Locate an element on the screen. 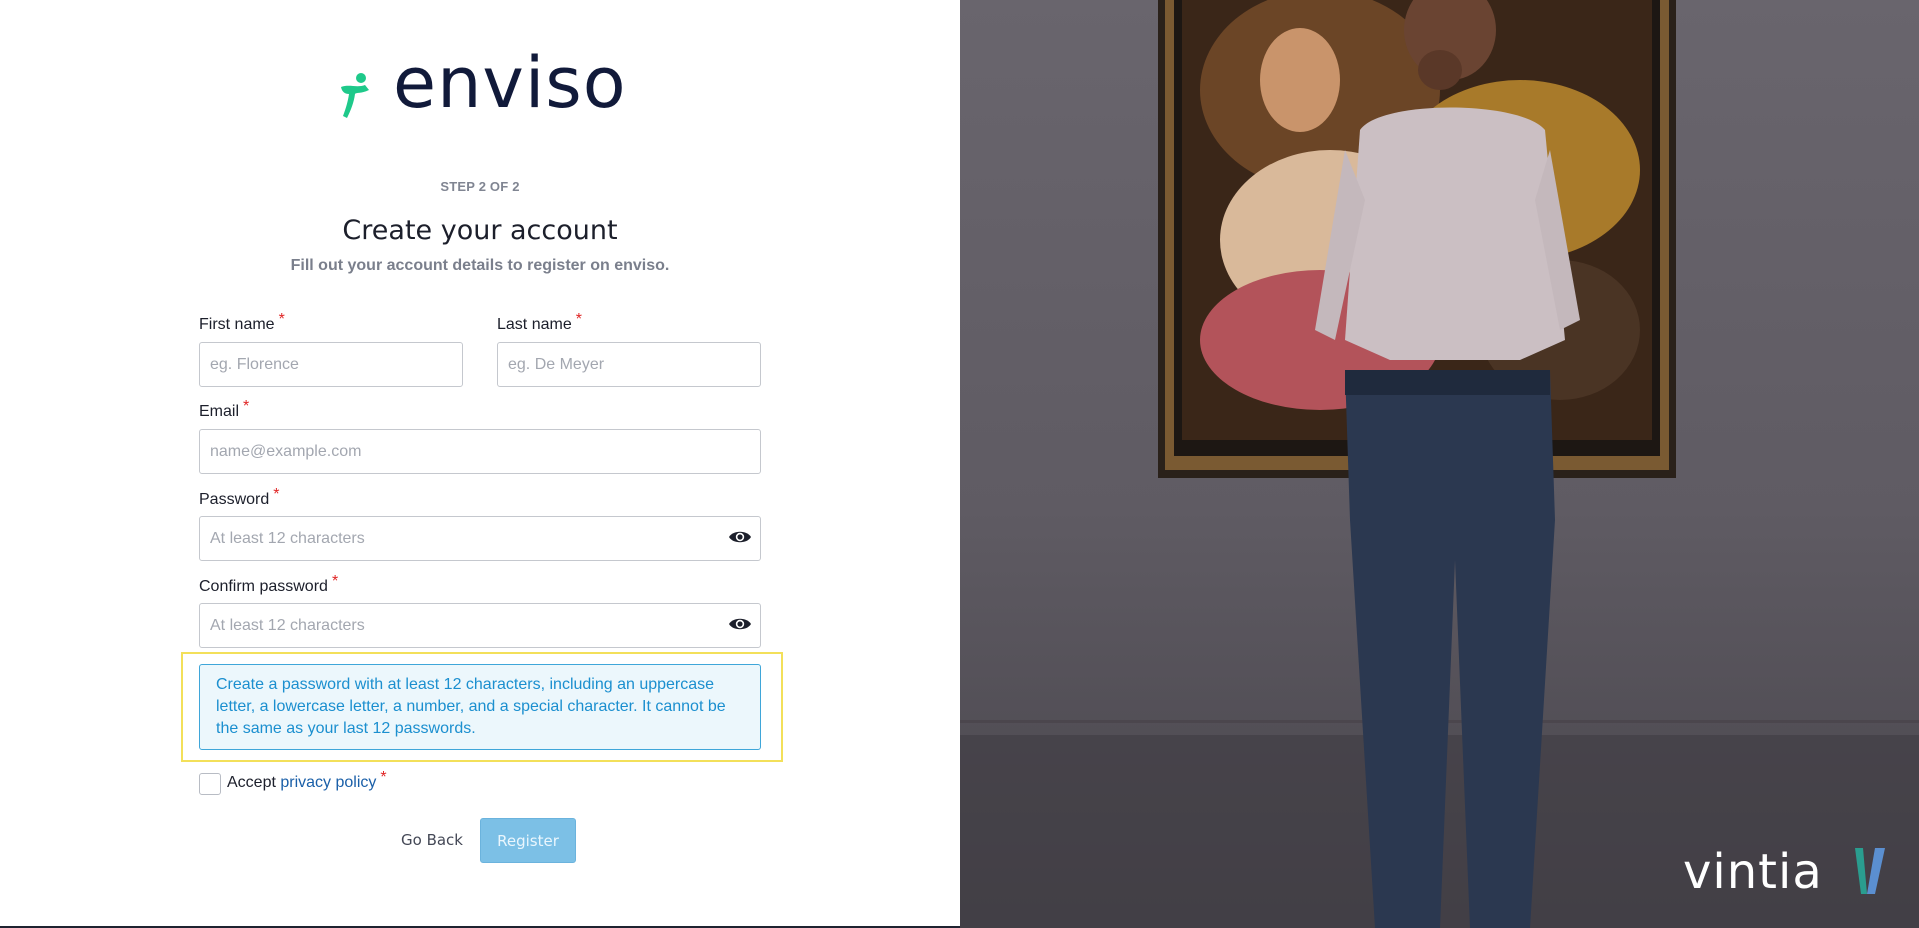 The height and width of the screenshot is (928, 1919). vintia-logo: vintia is located at coordinates (1788, 878).